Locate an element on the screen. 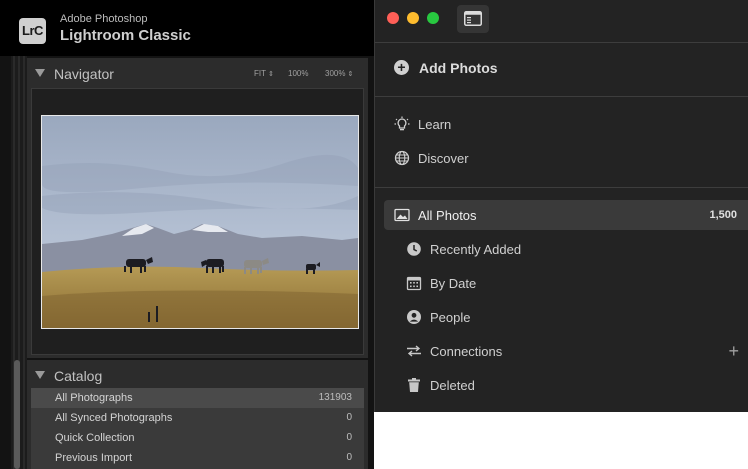  catalog-title: Catalog is located at coordinates (78, 376).